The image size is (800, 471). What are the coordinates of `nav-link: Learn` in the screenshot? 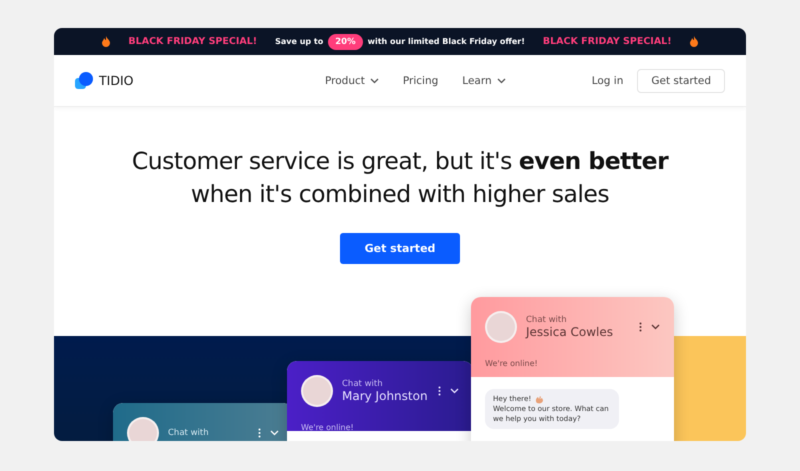 It's located at (484, 80).